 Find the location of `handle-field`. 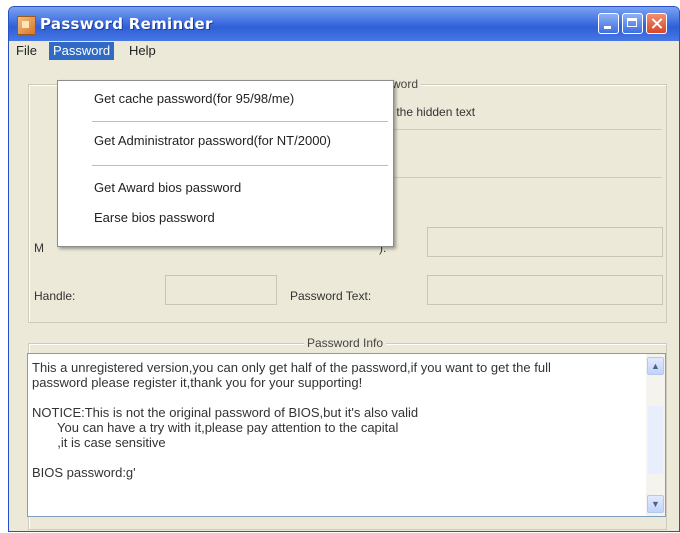

handle-field is located at coordinates (221, 290).